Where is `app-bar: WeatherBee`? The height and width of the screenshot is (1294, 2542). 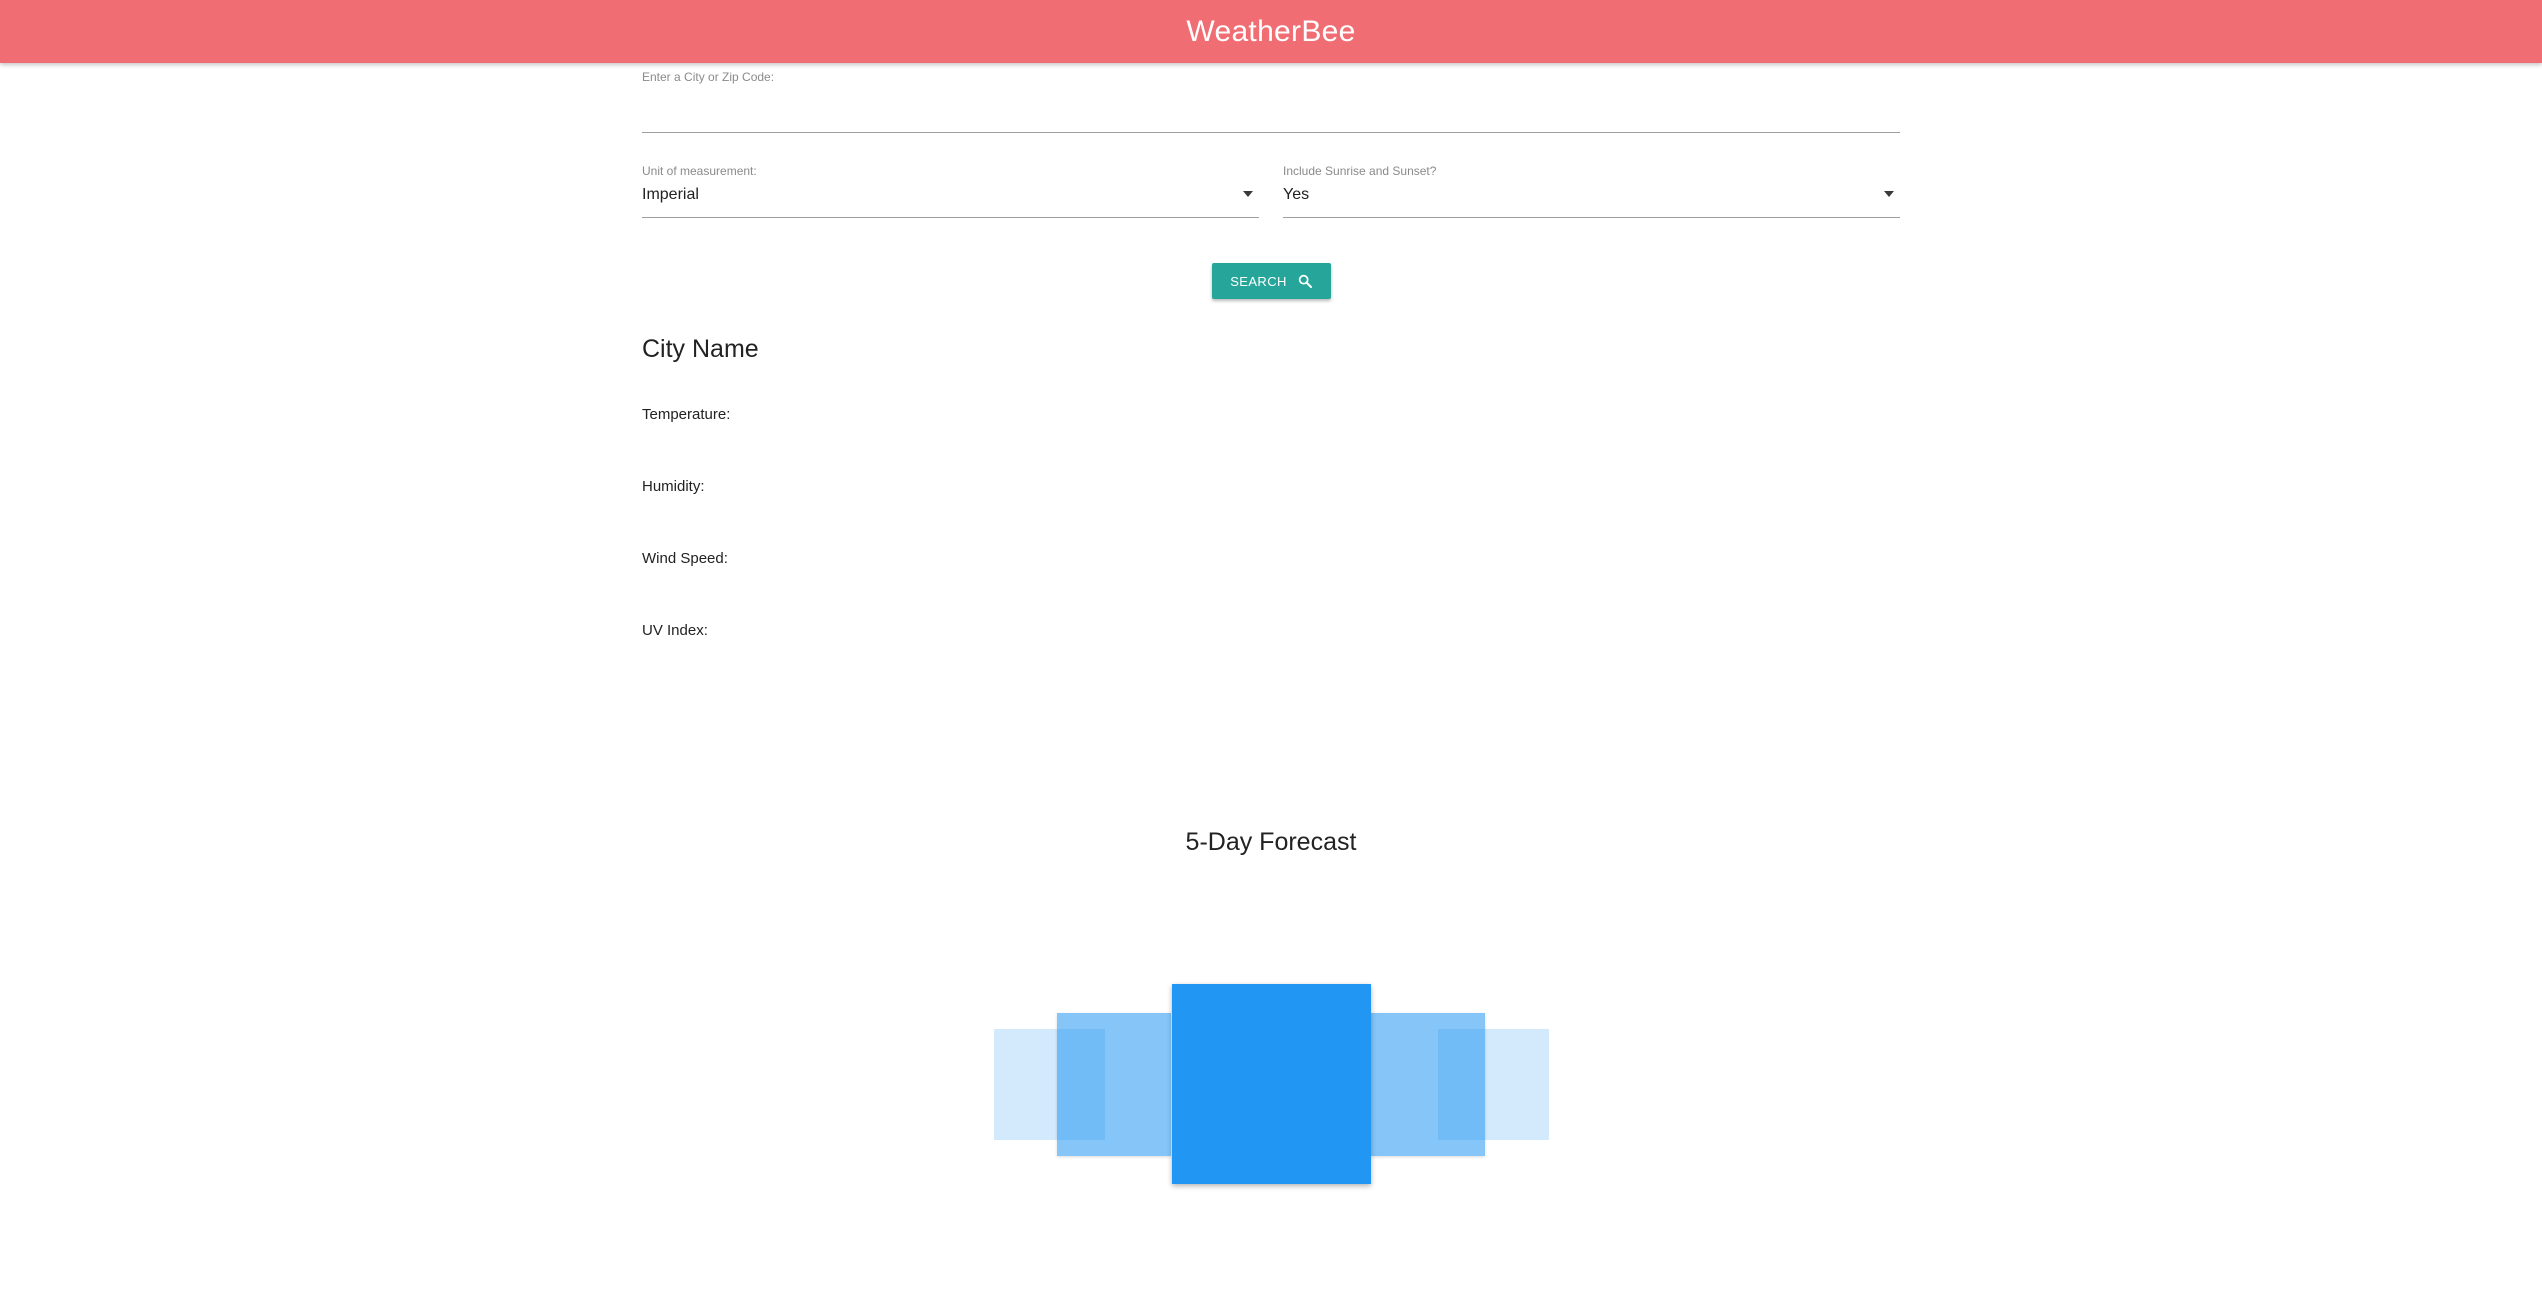
app-bar: WeatherBee is located at coordinates (1271, 31).